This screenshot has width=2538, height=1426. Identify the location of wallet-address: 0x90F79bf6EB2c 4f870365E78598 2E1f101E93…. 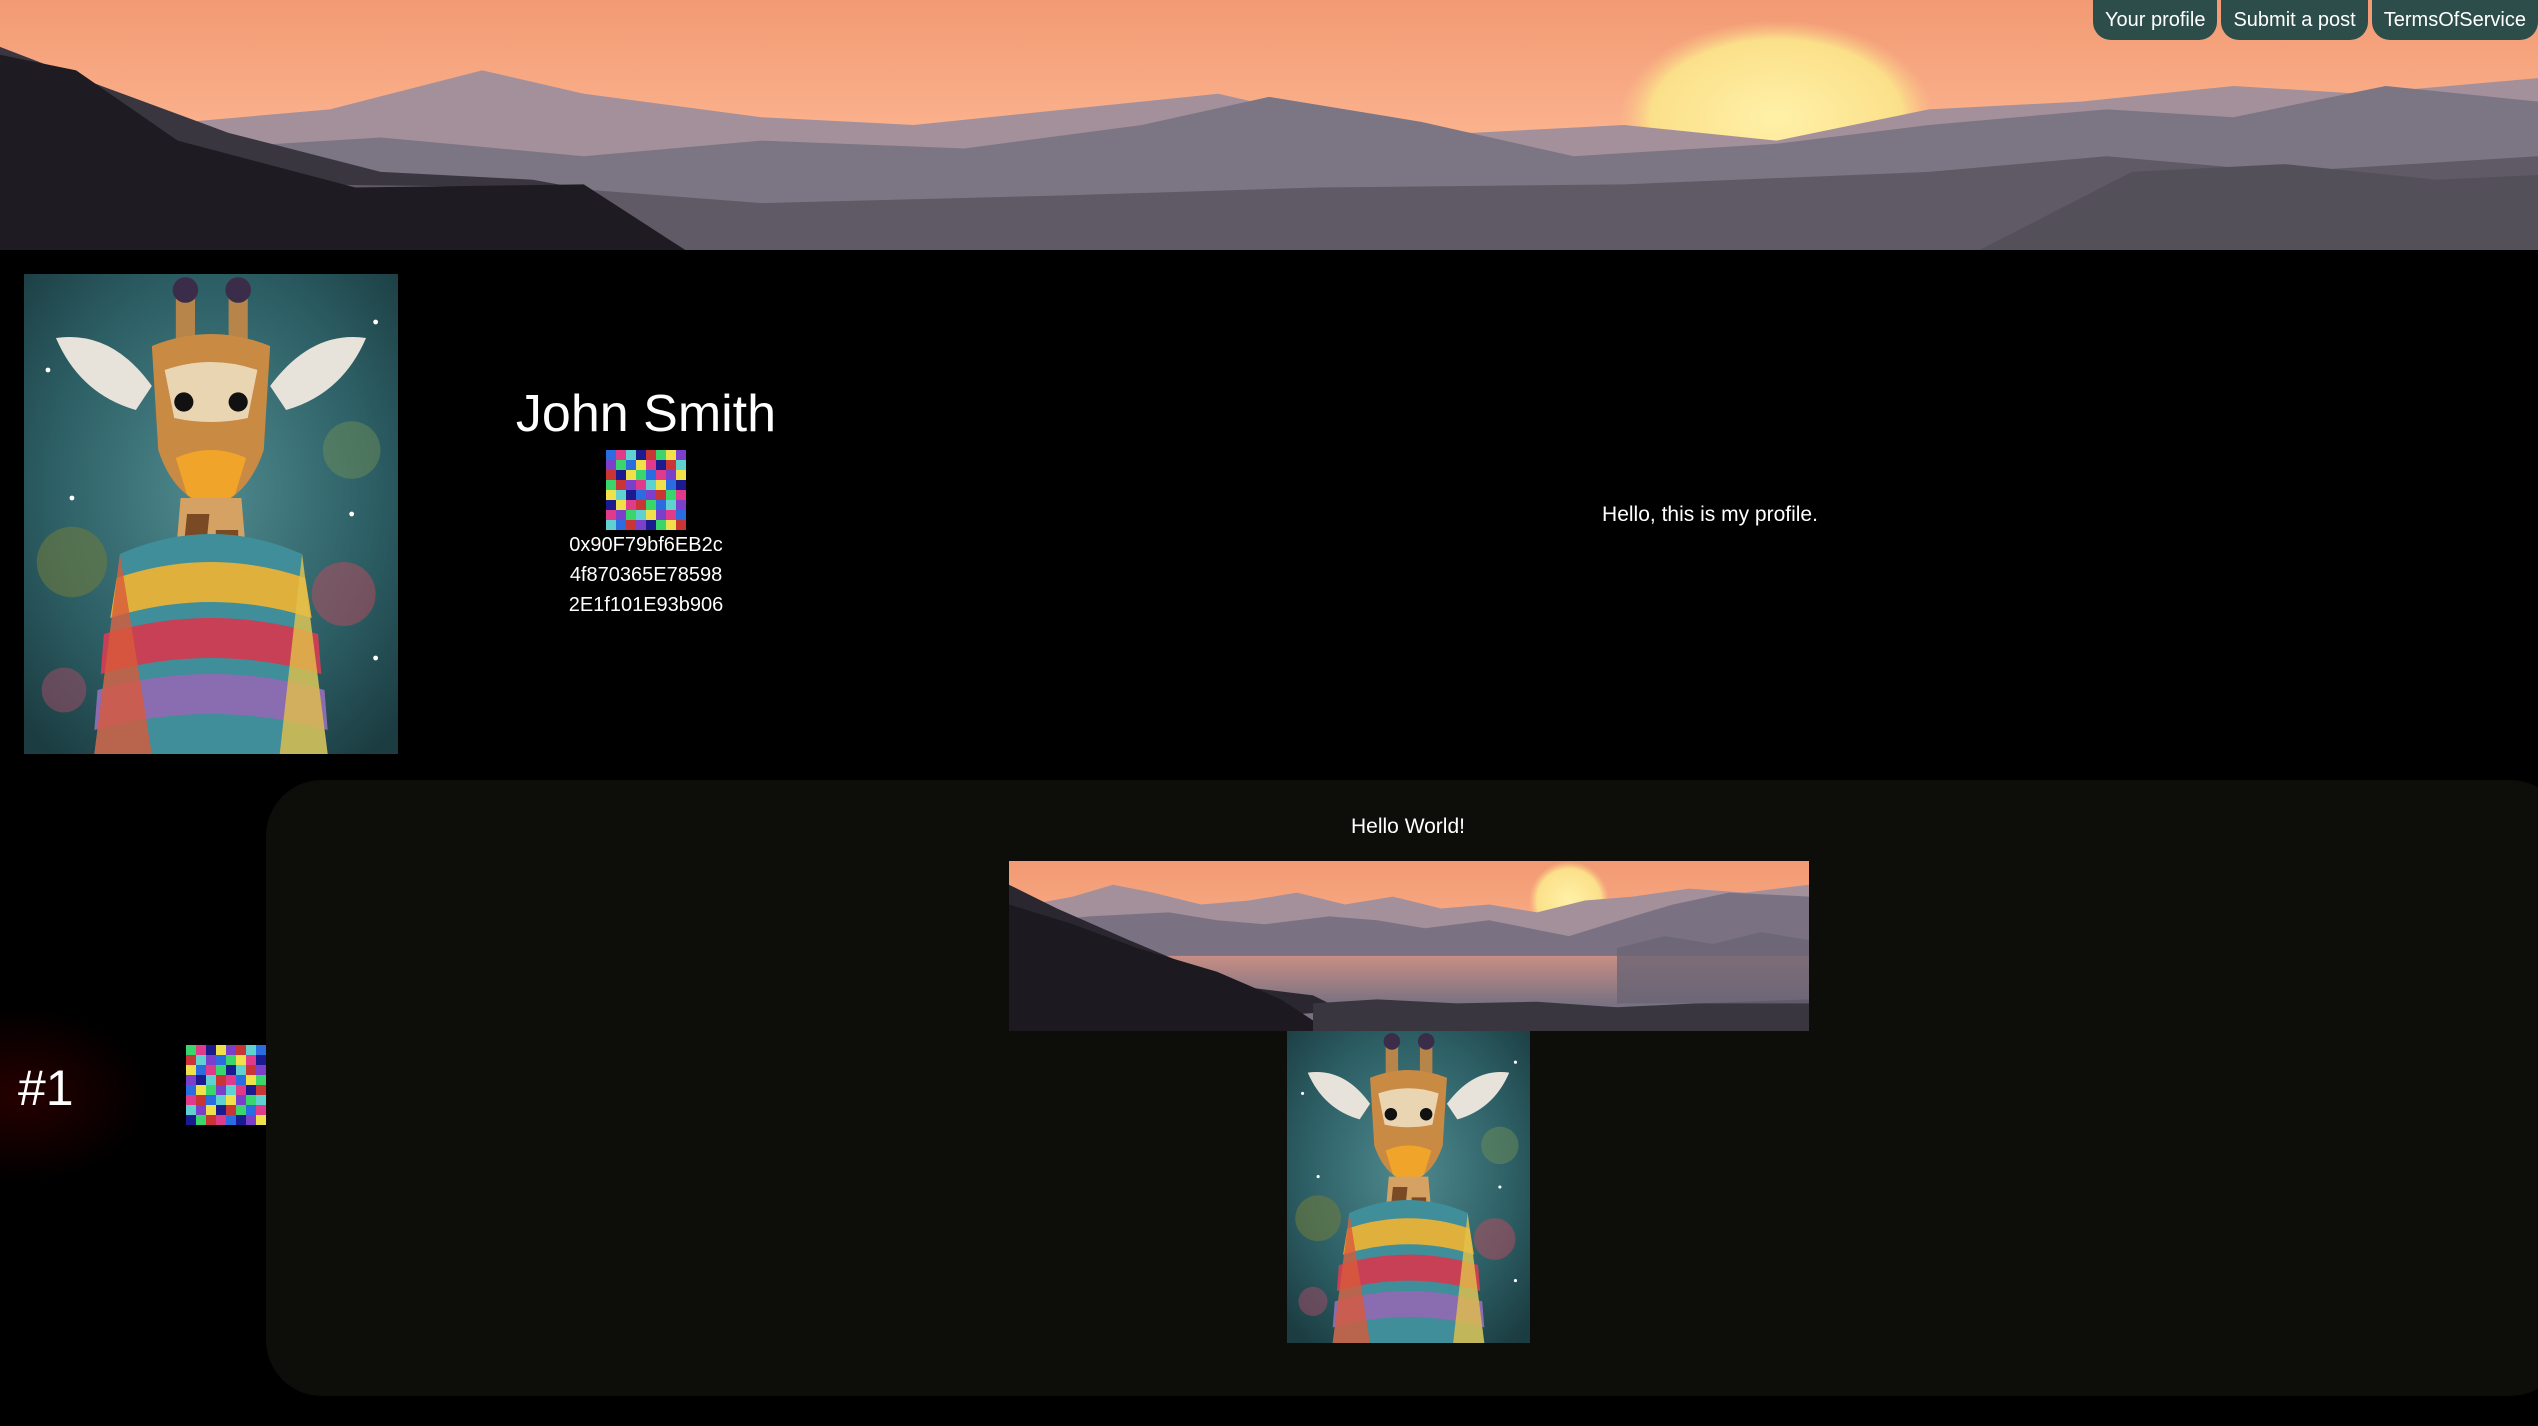
(646, 575).